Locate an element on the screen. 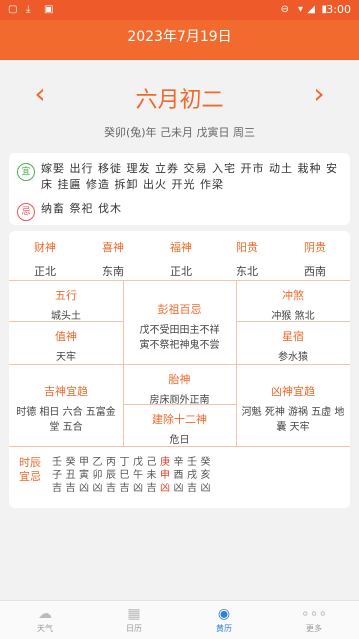 The width and height of the screenshot is (359, 639). status-time: 3:00 is located at coordinates (338, 9).